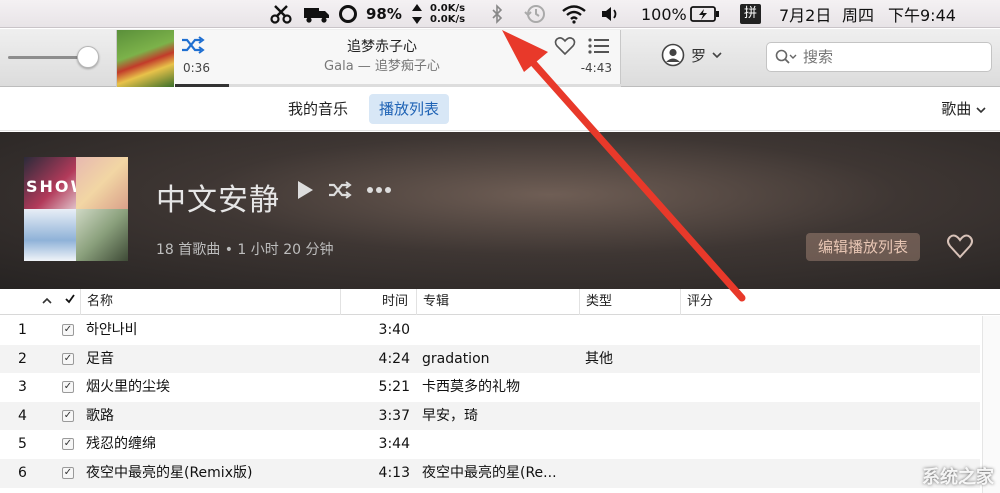 This screenshot has width=1000, height=493. What do you see at coordinates (22, 330) in the screenshot?
I see `row-number: 1` at bounding box center [22, 330].